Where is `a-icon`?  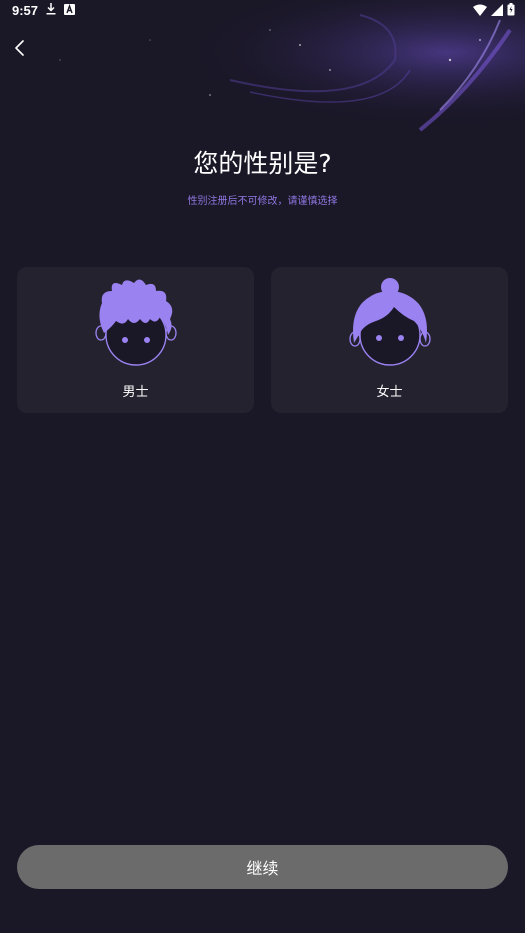
a-icon is located at coordinates (69, 9).